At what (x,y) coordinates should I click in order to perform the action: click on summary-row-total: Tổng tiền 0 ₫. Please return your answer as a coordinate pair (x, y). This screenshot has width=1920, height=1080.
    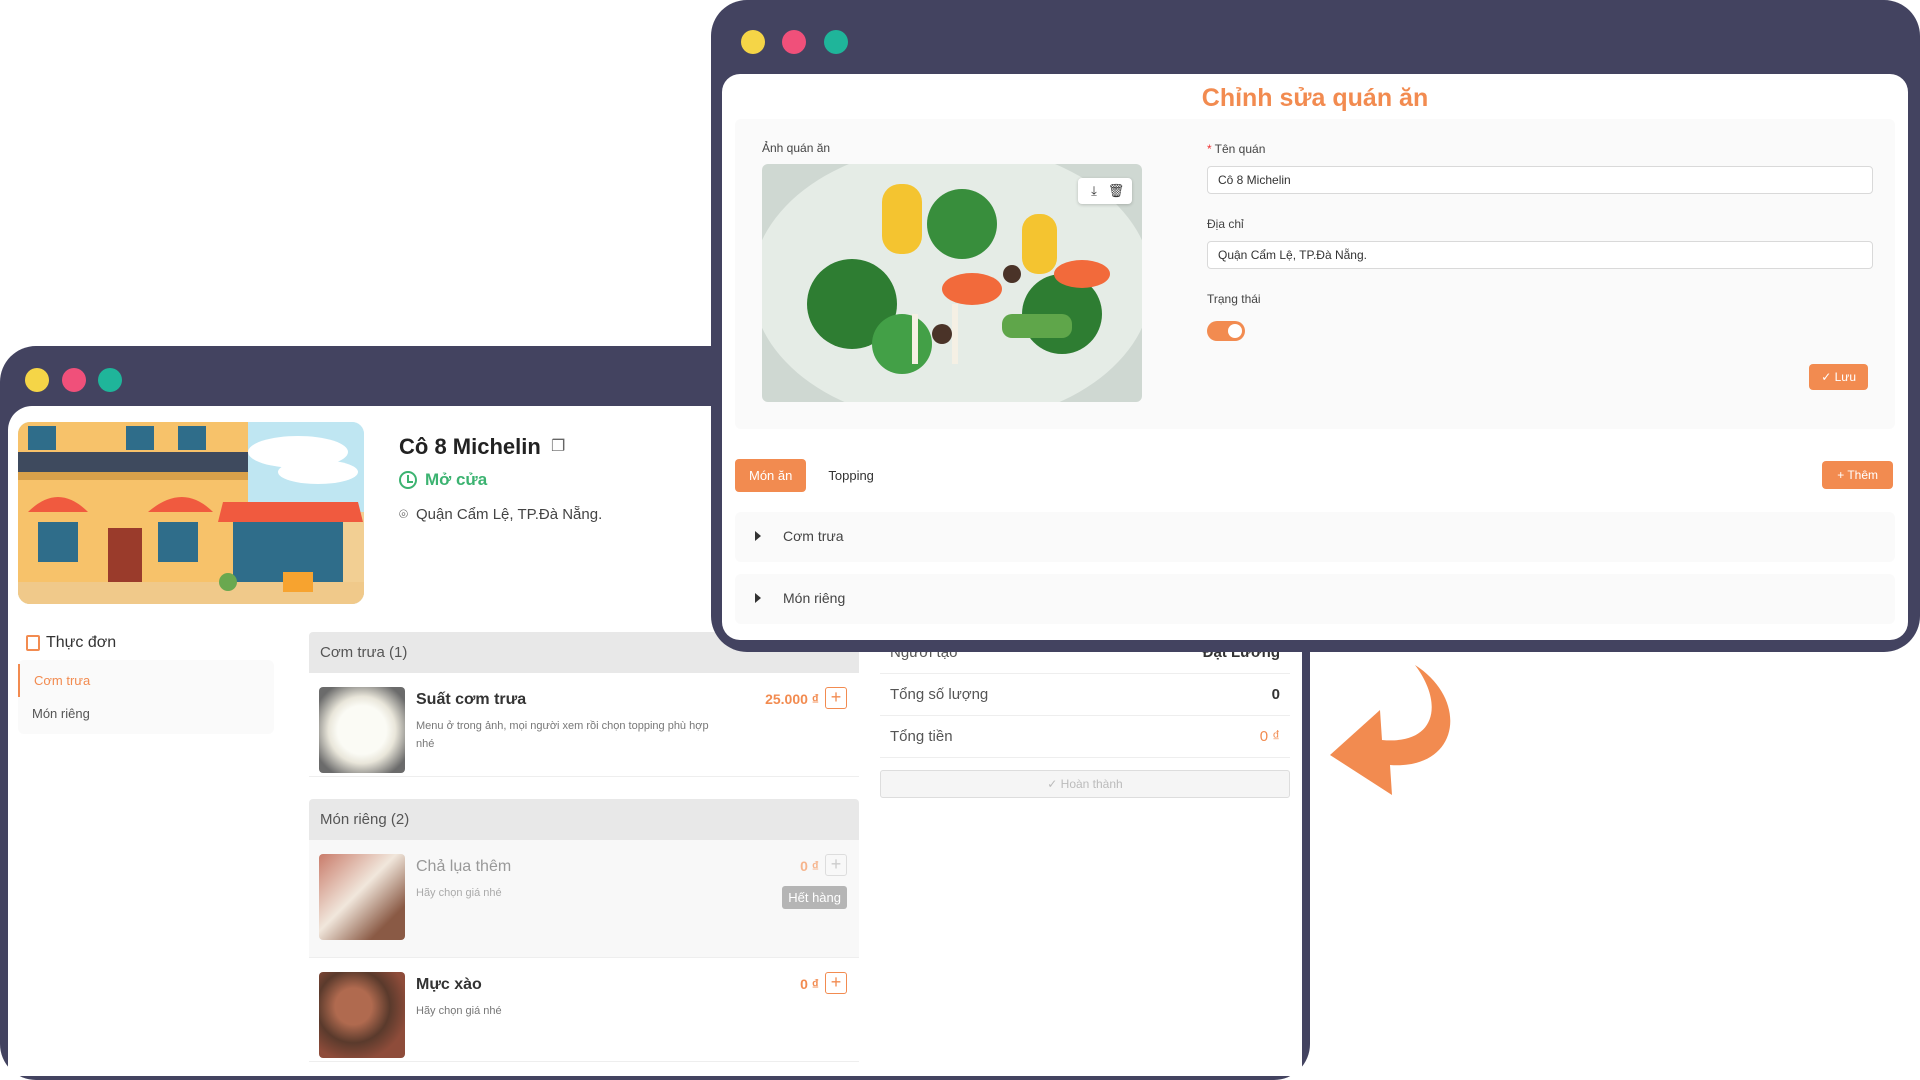
    Looking at the image, I should click on (1085, 737).